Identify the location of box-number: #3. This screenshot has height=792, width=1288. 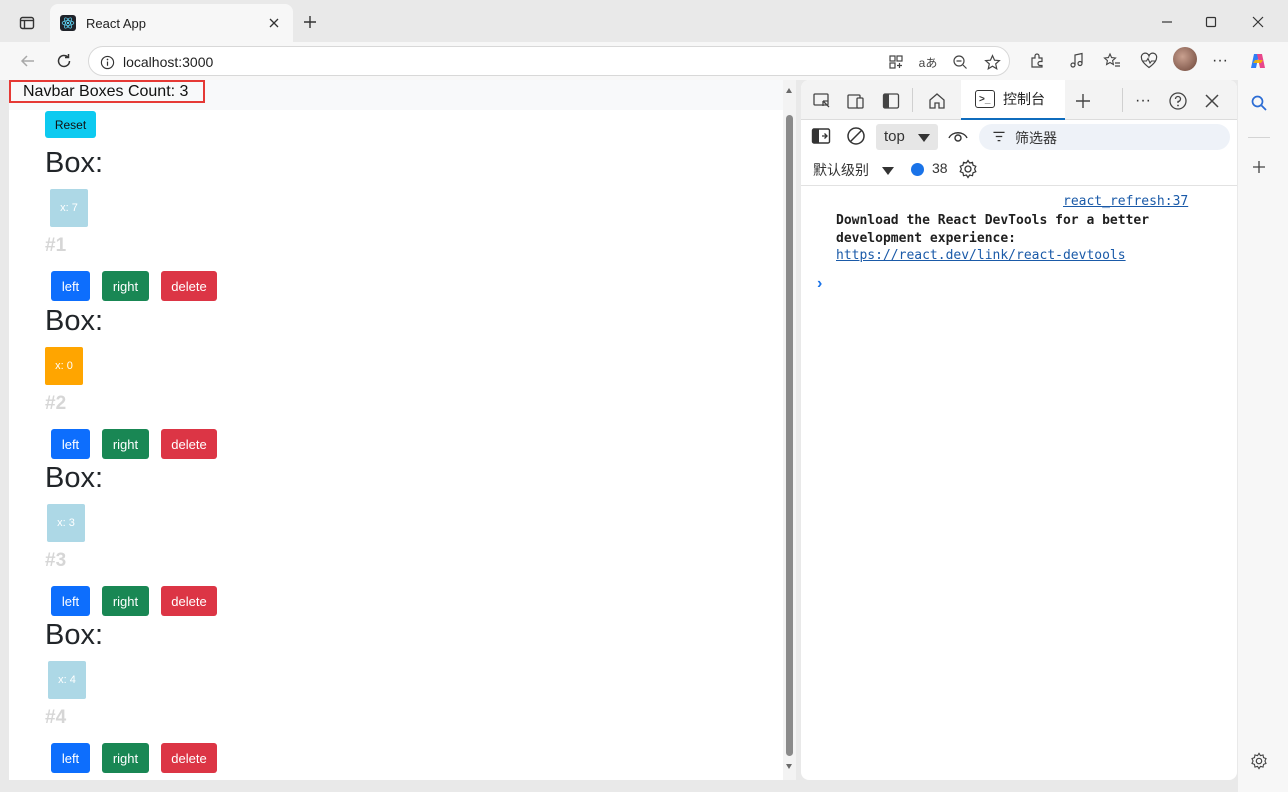
(56, 560).